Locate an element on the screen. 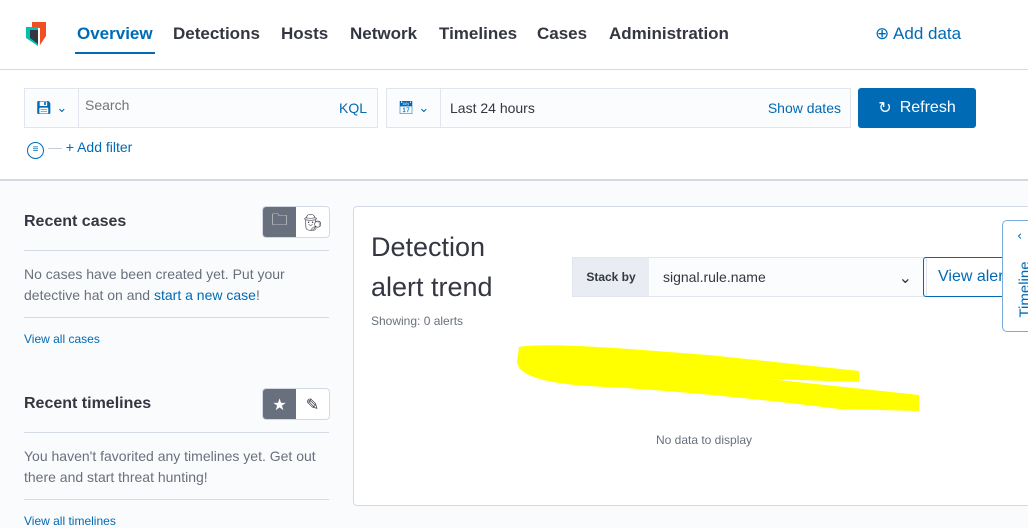  refresh-label: Refresh is located at coordinates (927, 107).